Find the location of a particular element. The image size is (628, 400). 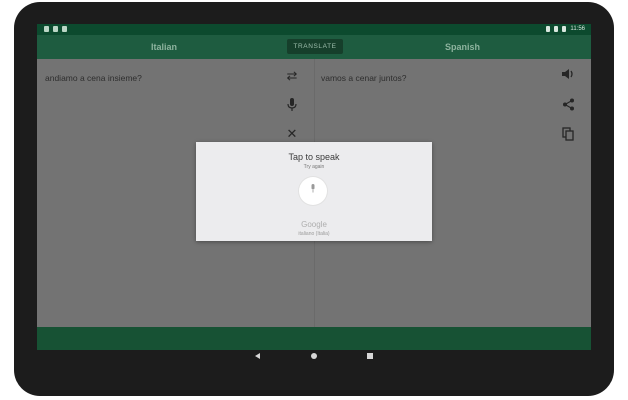

source-language-selector: Italian is located at coordinates (164, 47).